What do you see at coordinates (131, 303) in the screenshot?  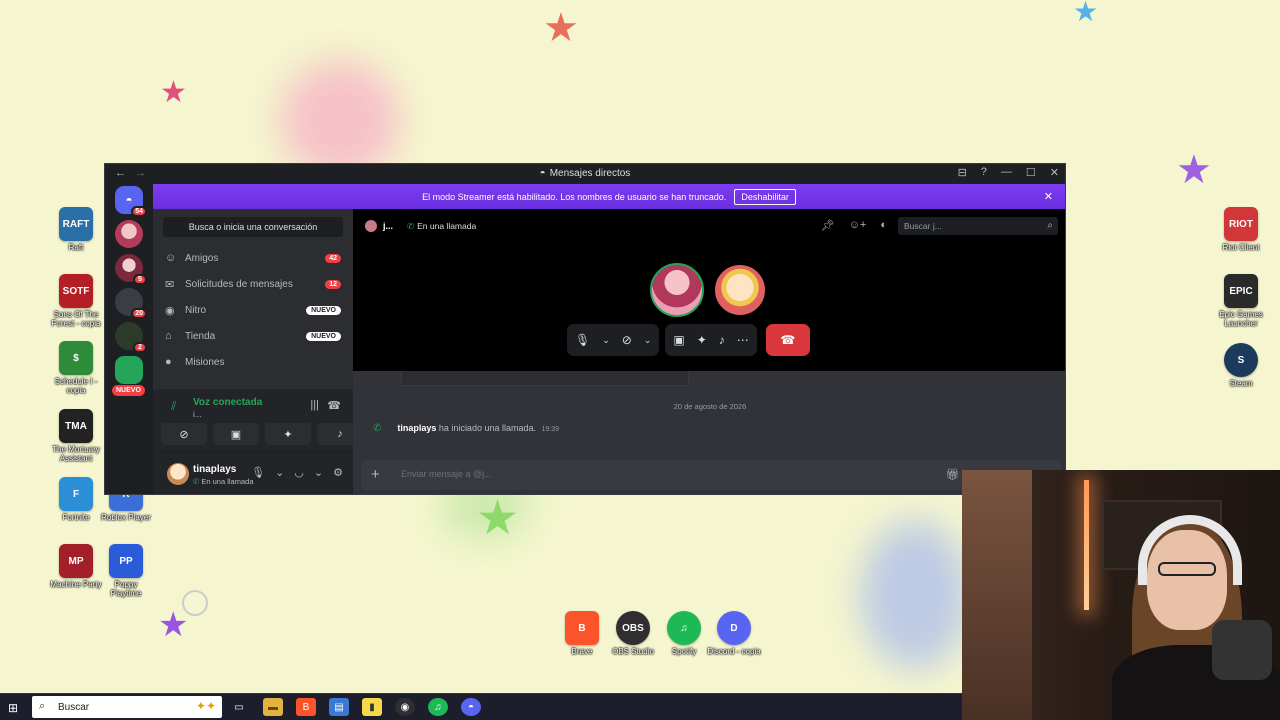 I see `server-icon: 20` at bounding box center [131, 303].